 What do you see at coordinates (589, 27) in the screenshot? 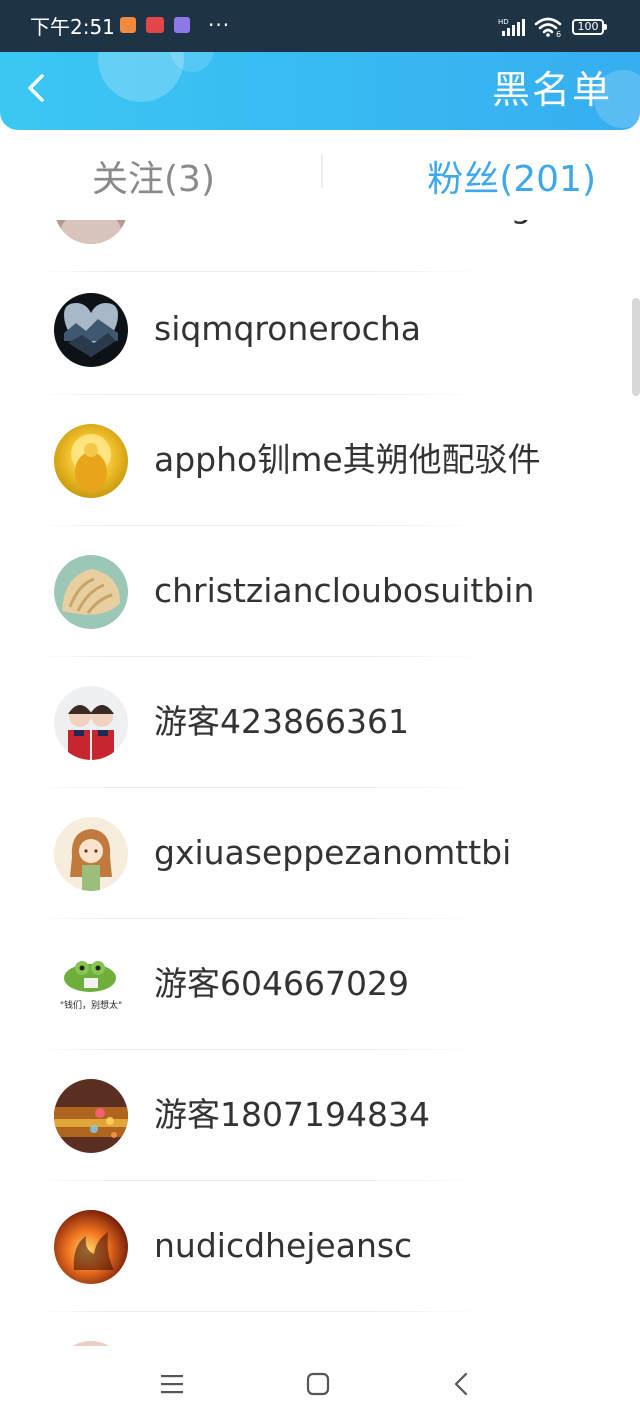
I see `battery-icon: 100` at bounding box center [589, 27].